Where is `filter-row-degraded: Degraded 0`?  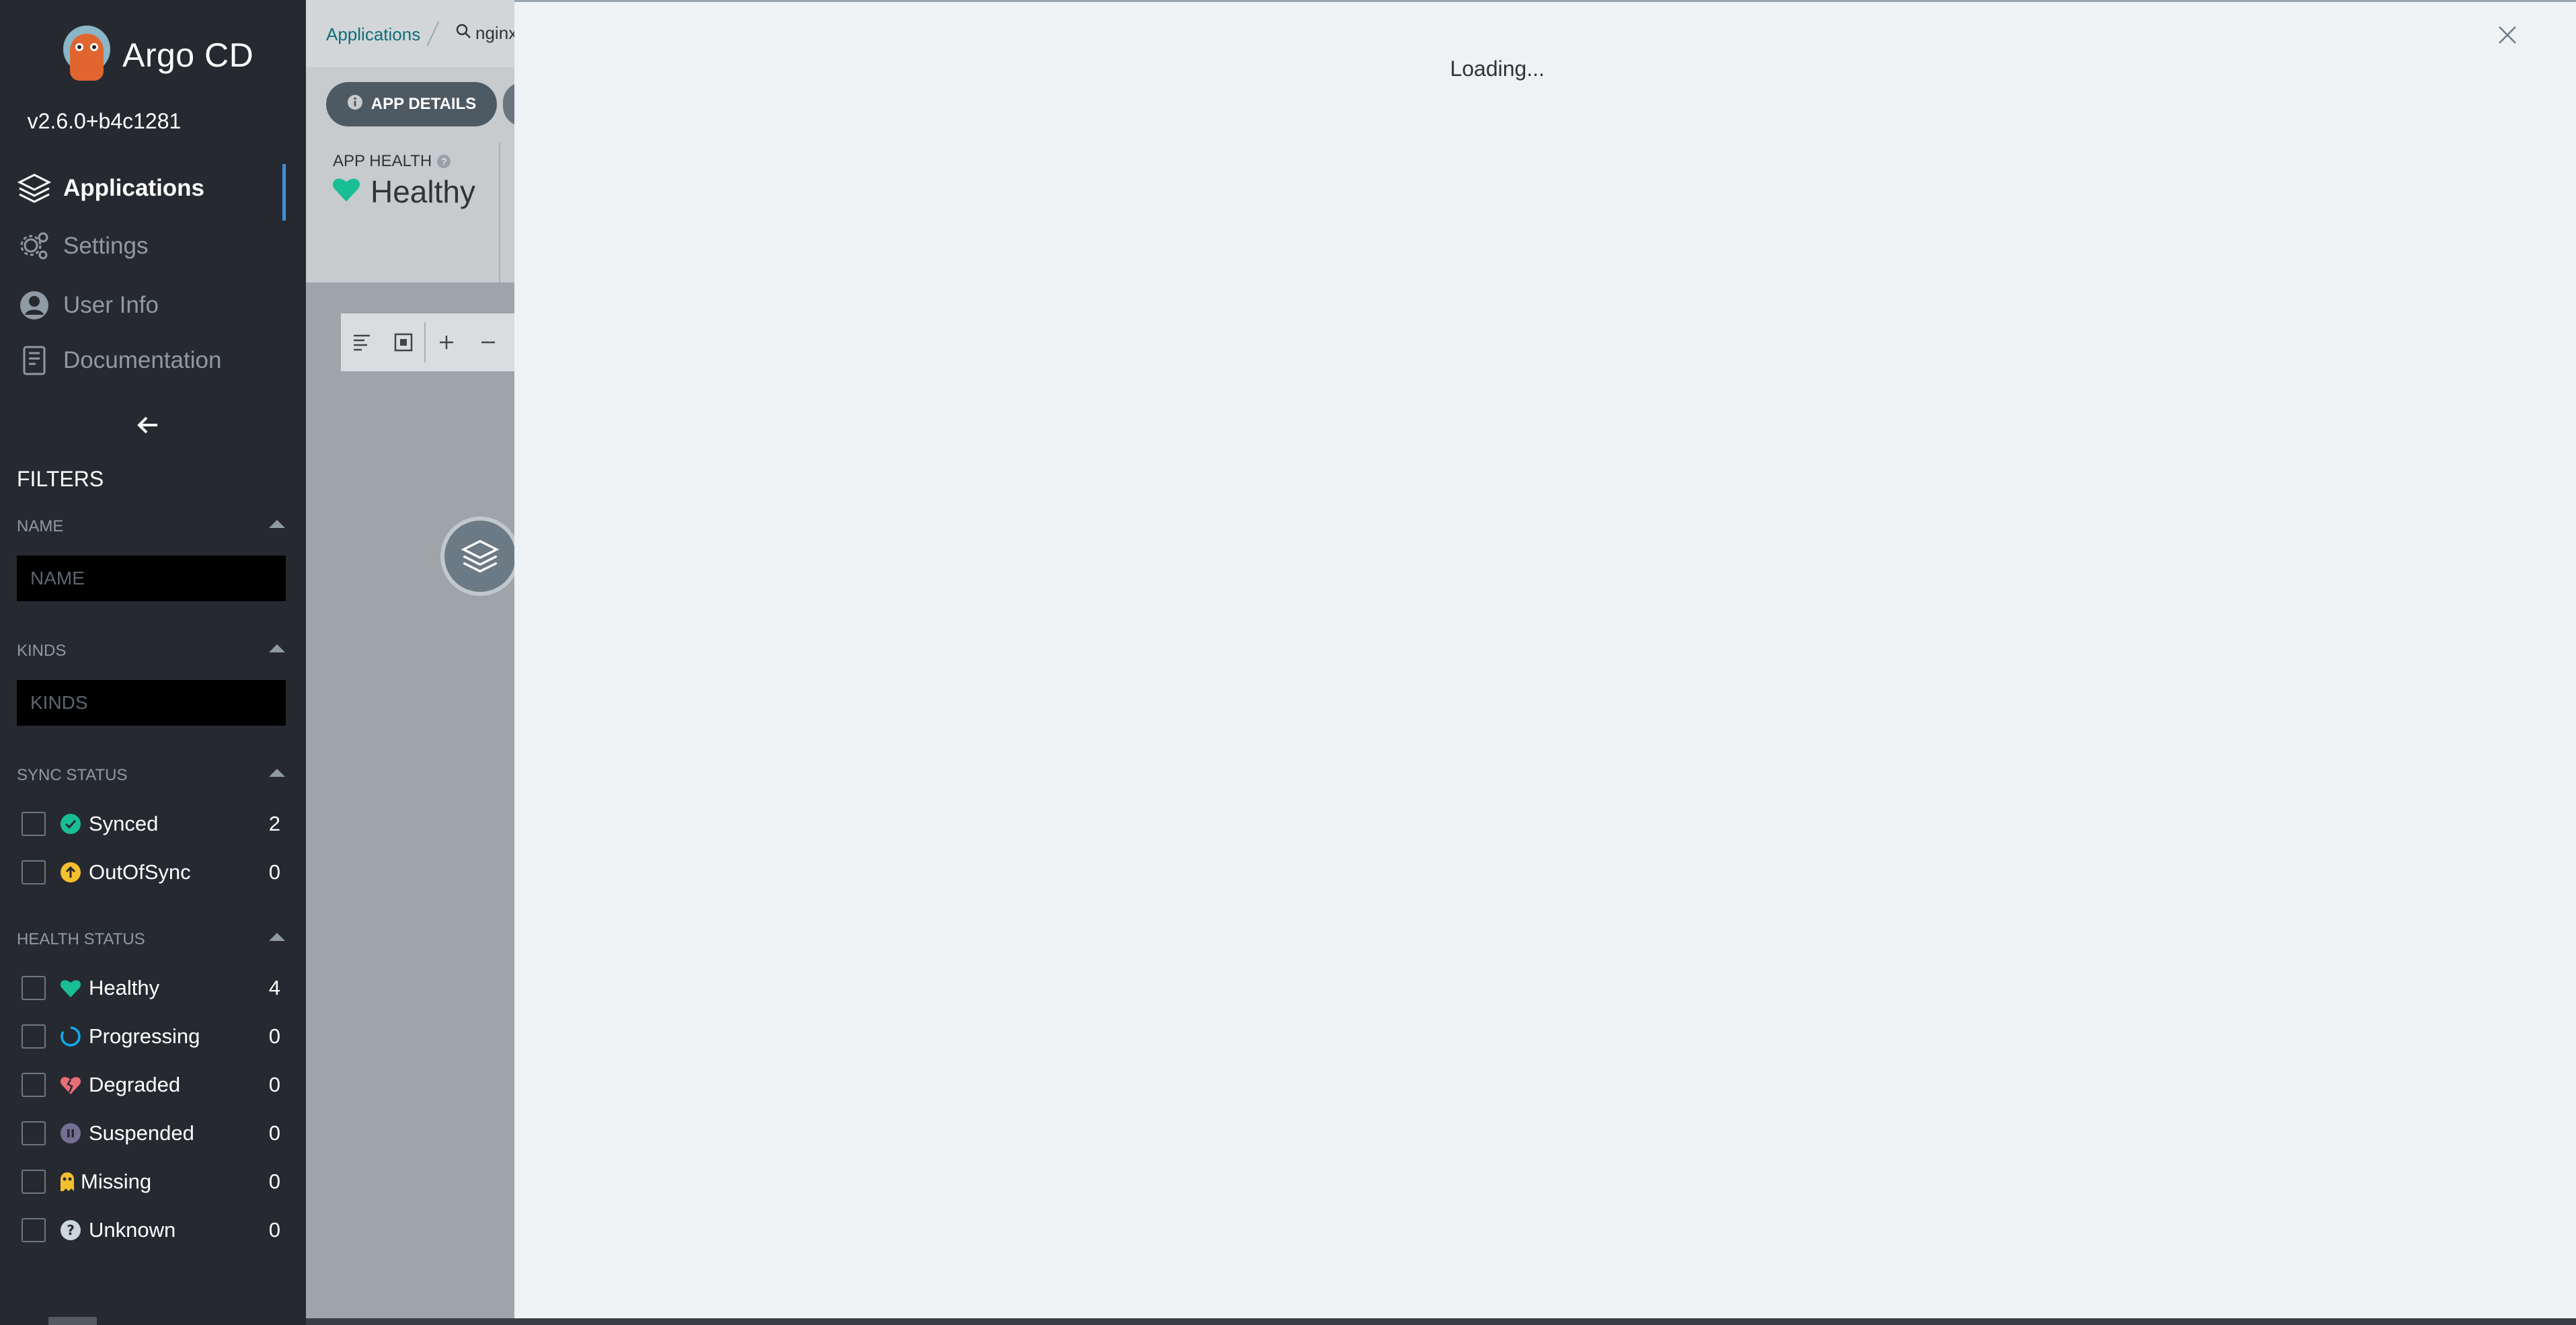 filter-row-degraded: Degraded 0 is located at coordinates (151, 1085).